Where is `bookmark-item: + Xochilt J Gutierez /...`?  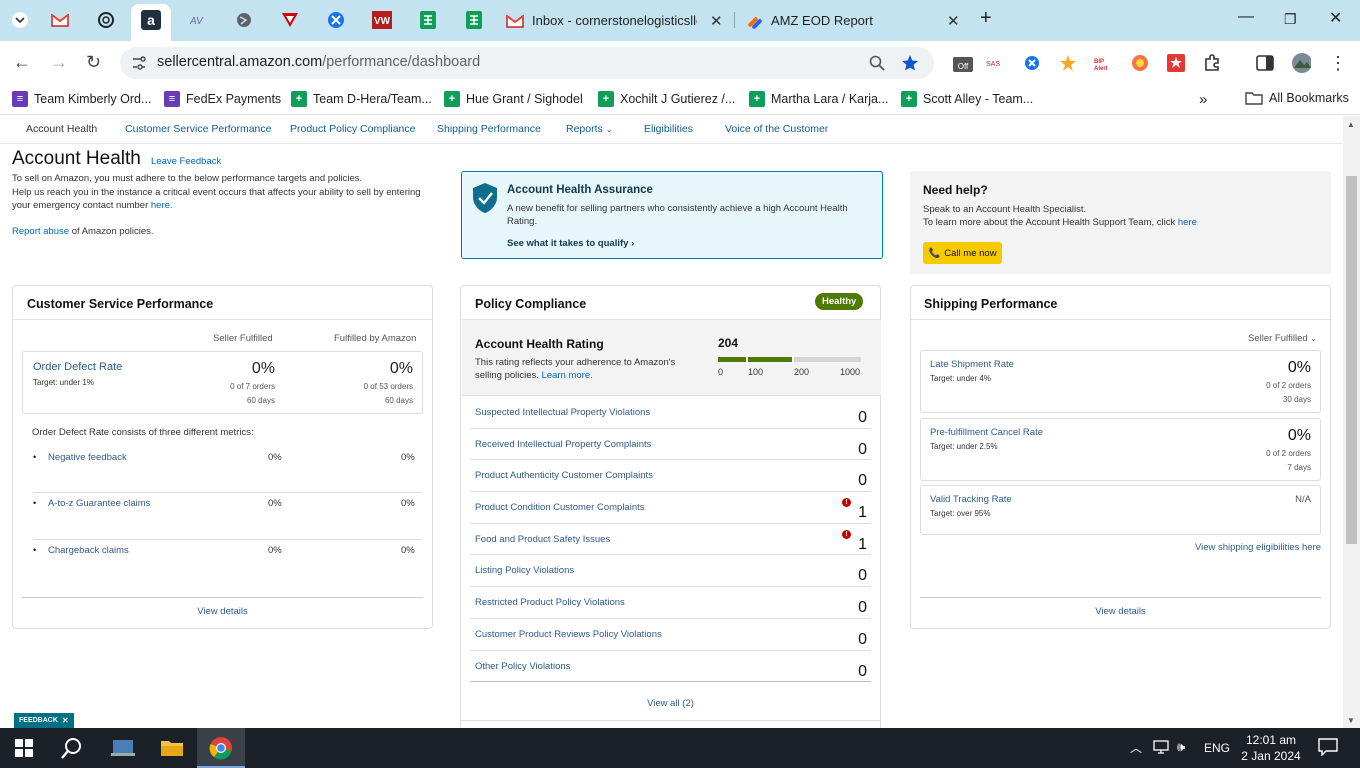 bookmark-item: + Xochilt J Gutierez /... is located at coordinates (666, 99).